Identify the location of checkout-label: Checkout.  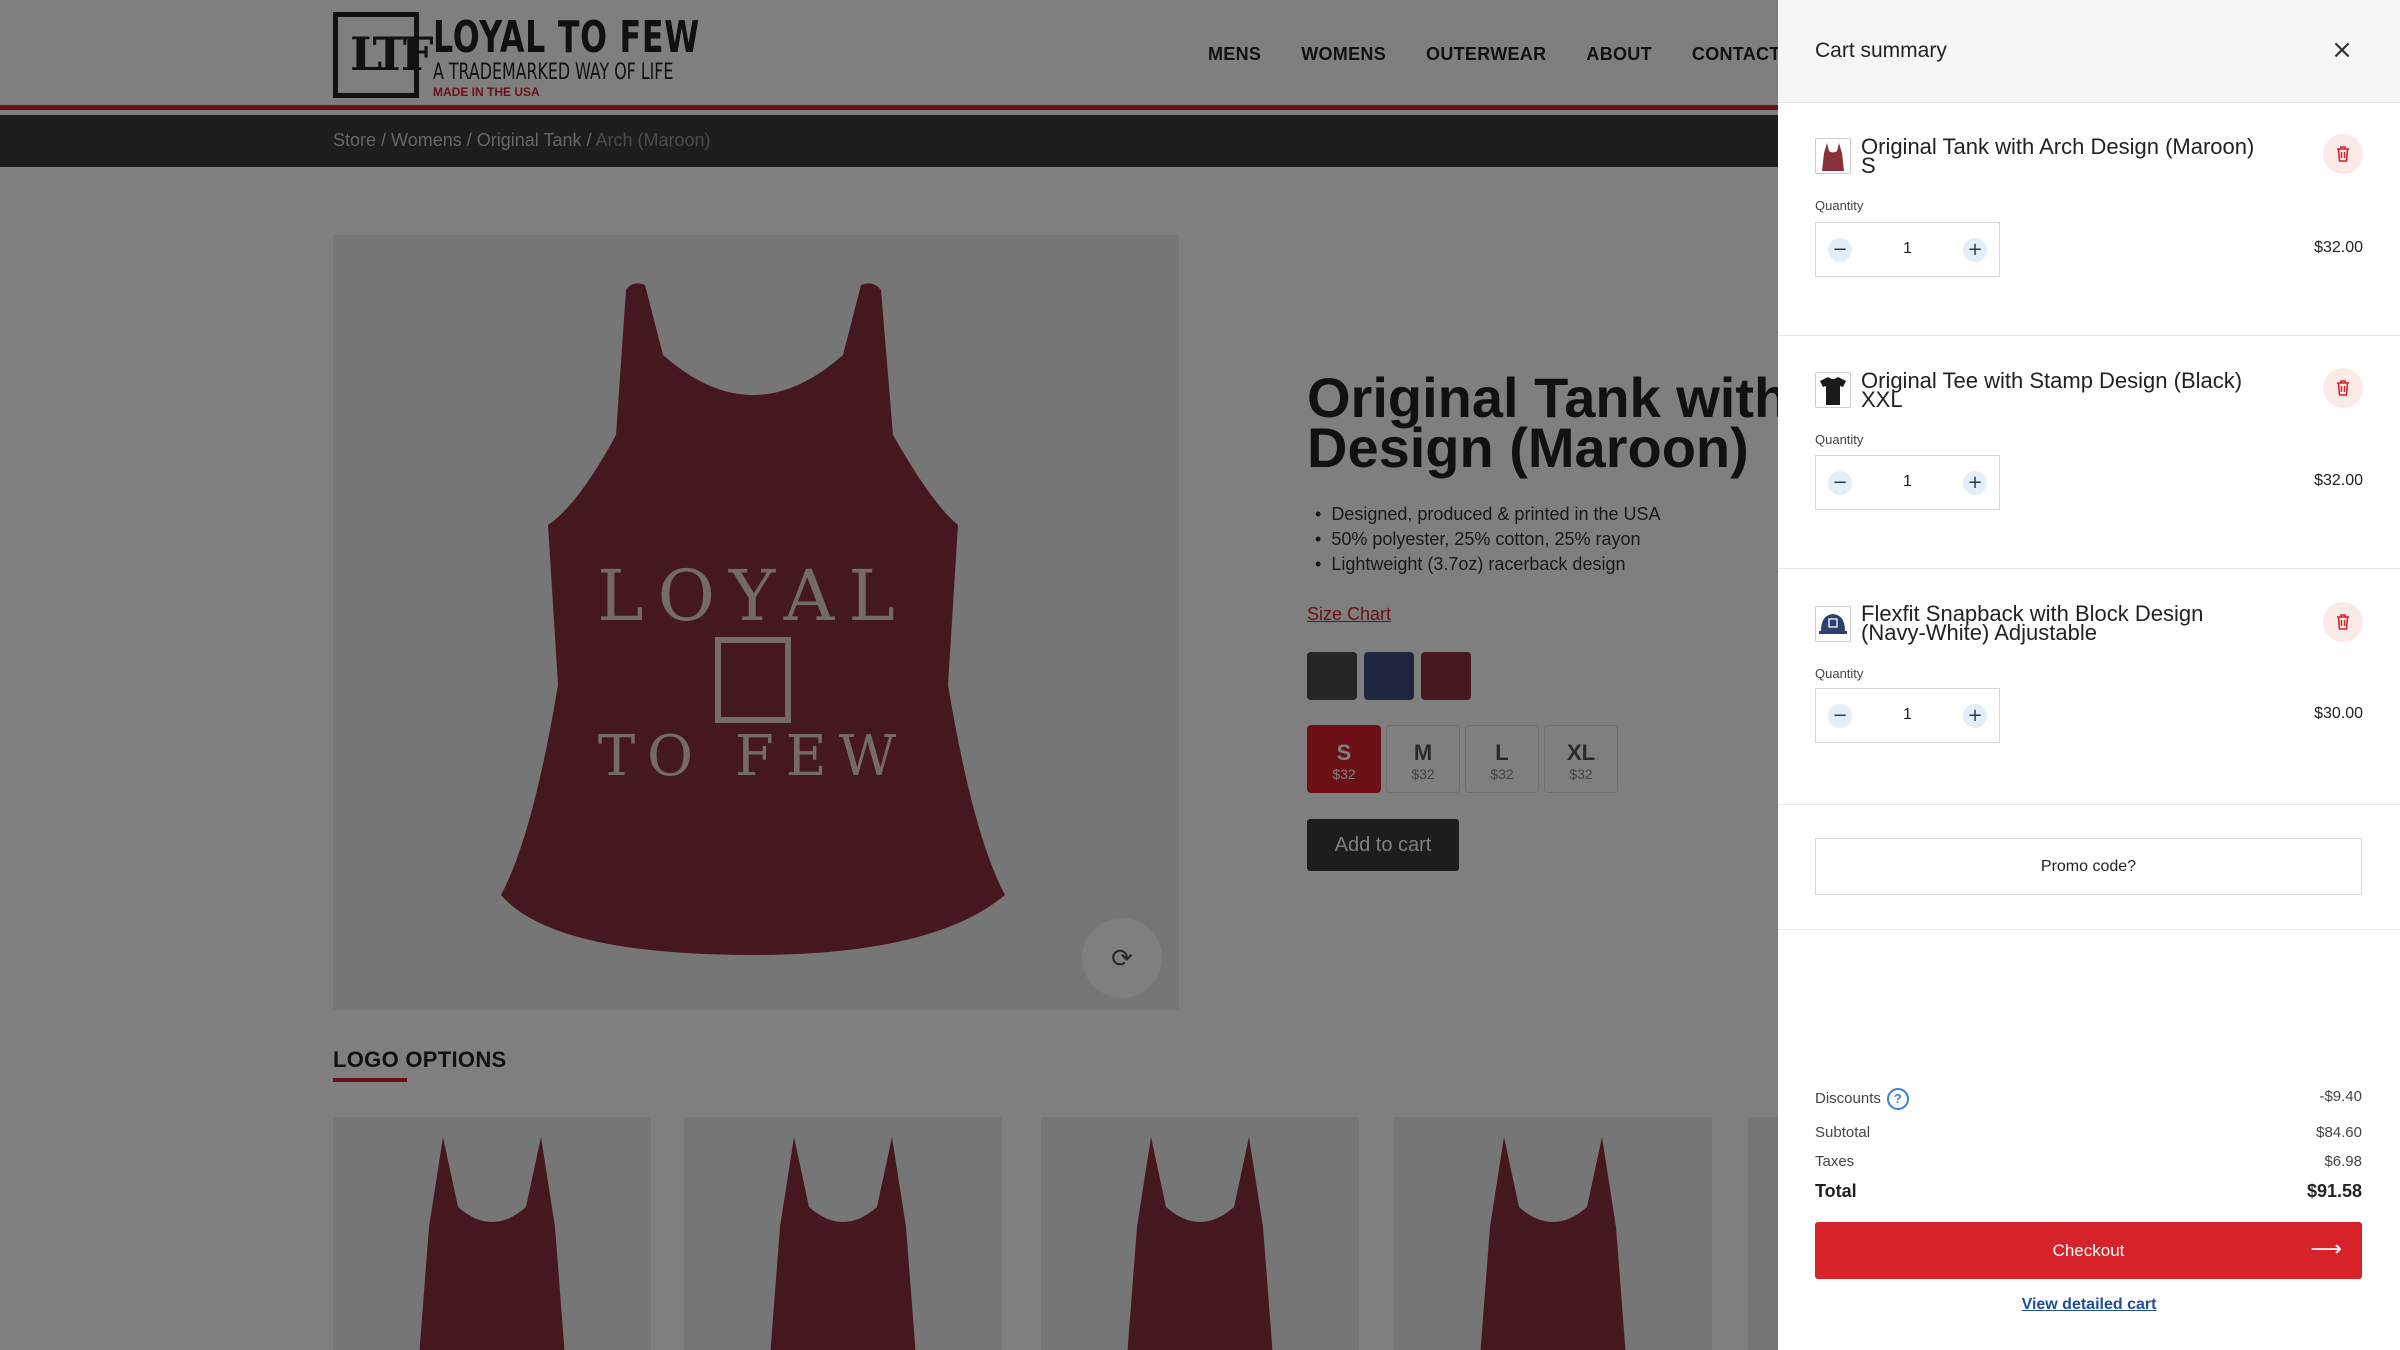
(2088, 1250).